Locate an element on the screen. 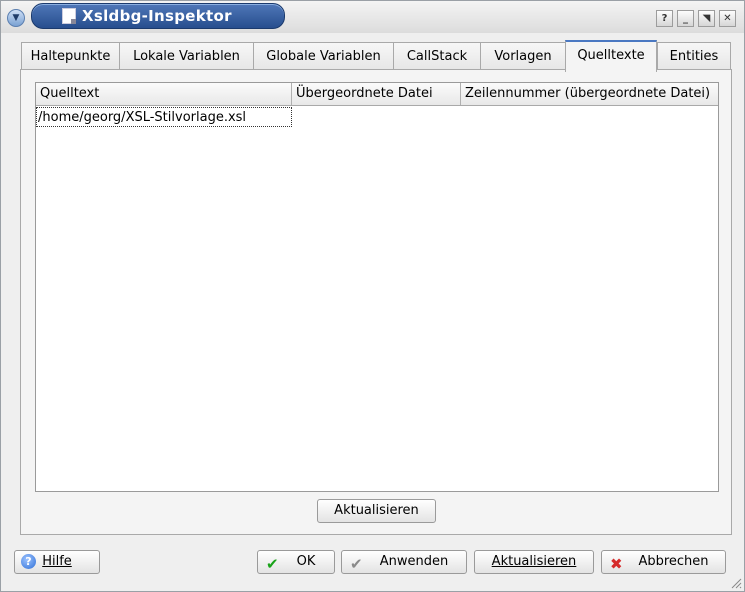 The height and width of the screenshot is (592, 745). tab-vorlagen: Vorlagen is located at coordinates (523, 56).